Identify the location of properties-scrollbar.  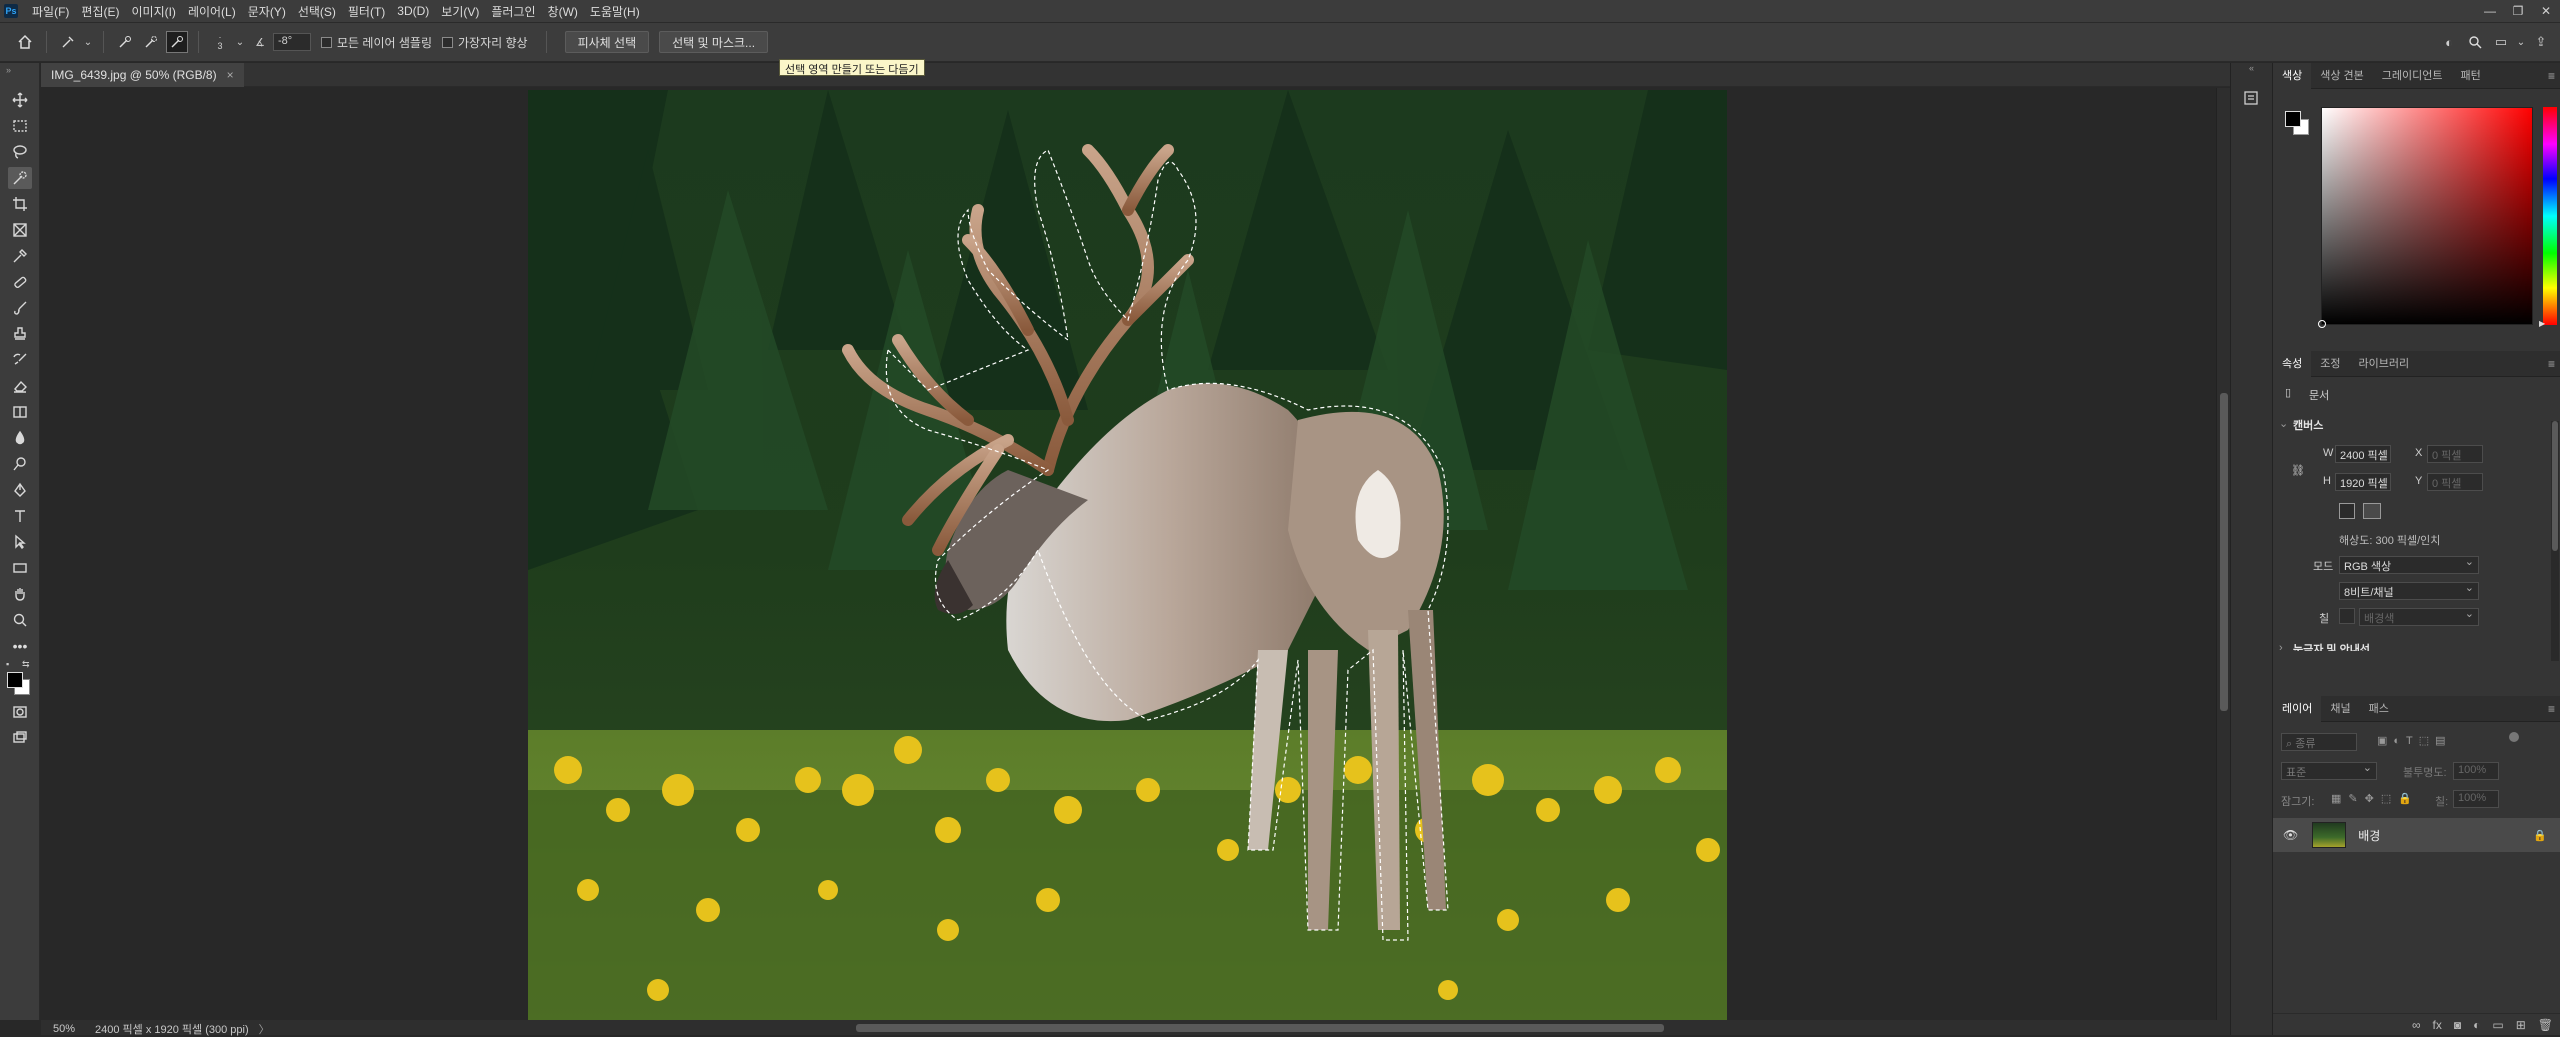
(2555, 541).